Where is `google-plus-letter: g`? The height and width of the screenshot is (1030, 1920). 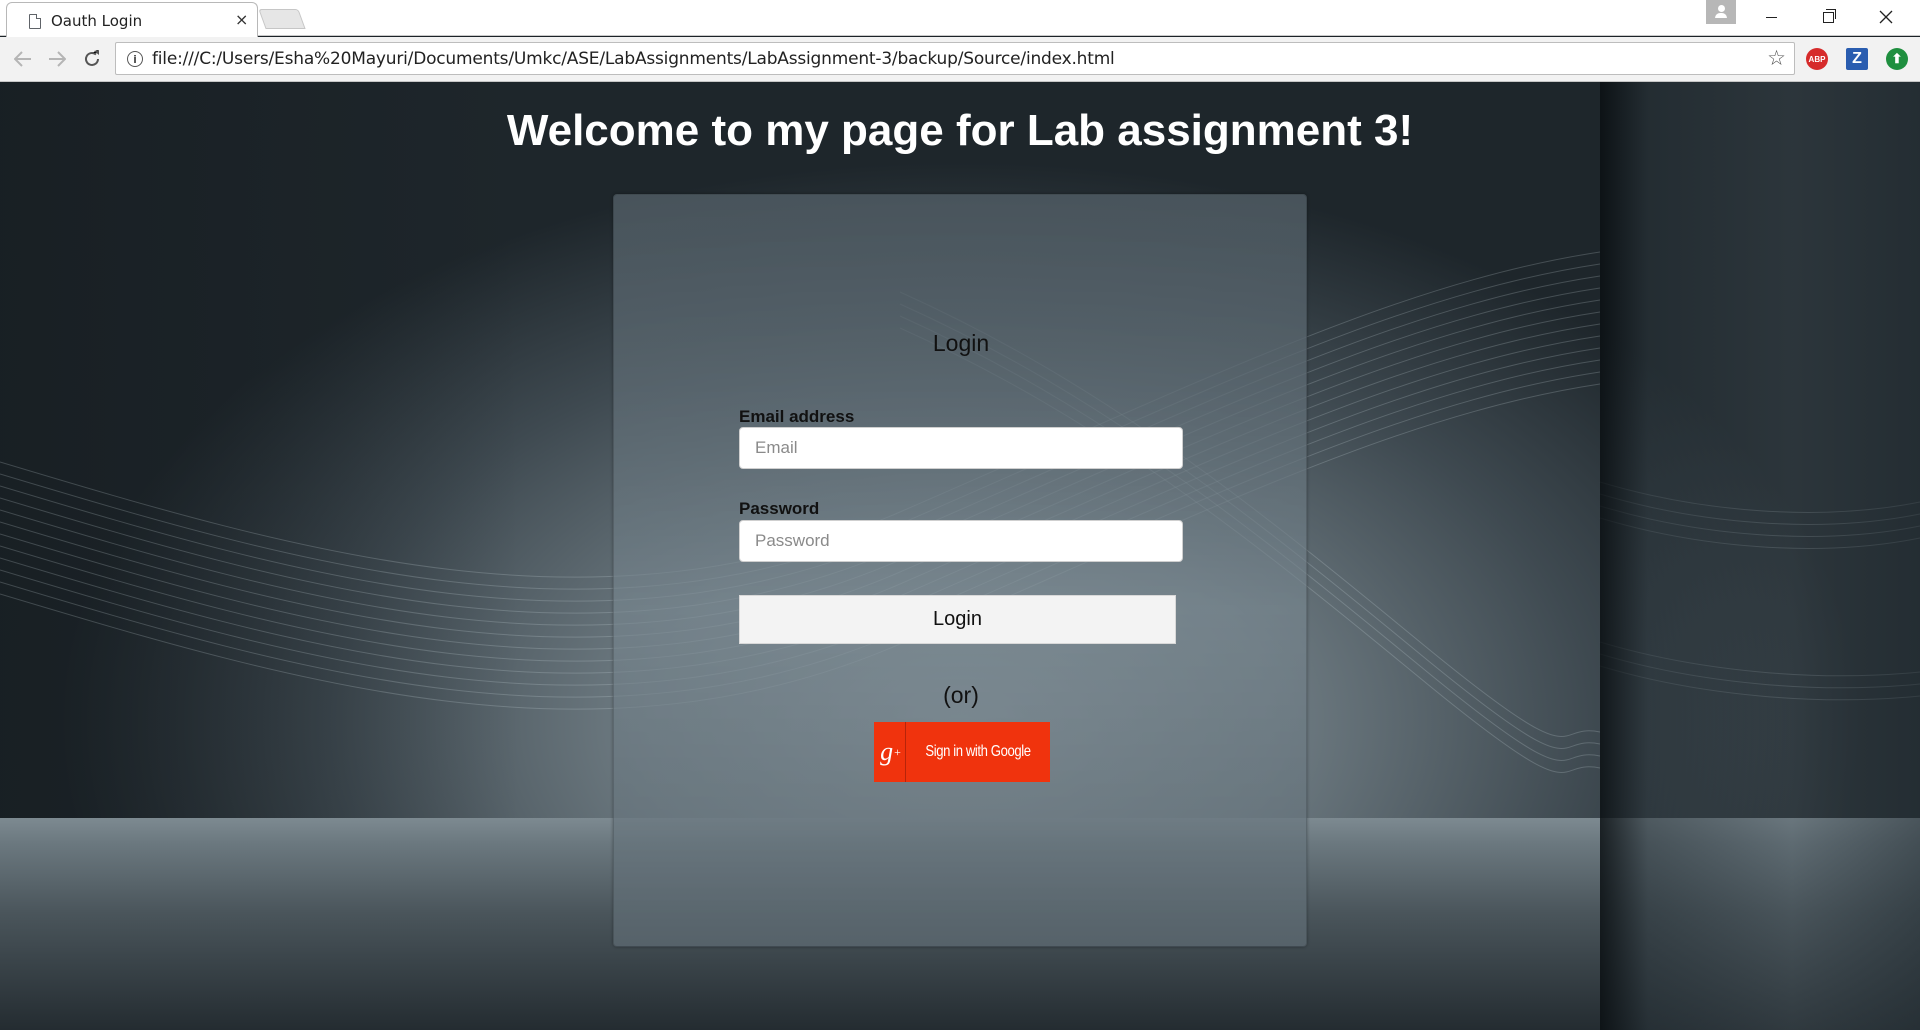 google-plus-letter: g is located at coordinates (887, 751).